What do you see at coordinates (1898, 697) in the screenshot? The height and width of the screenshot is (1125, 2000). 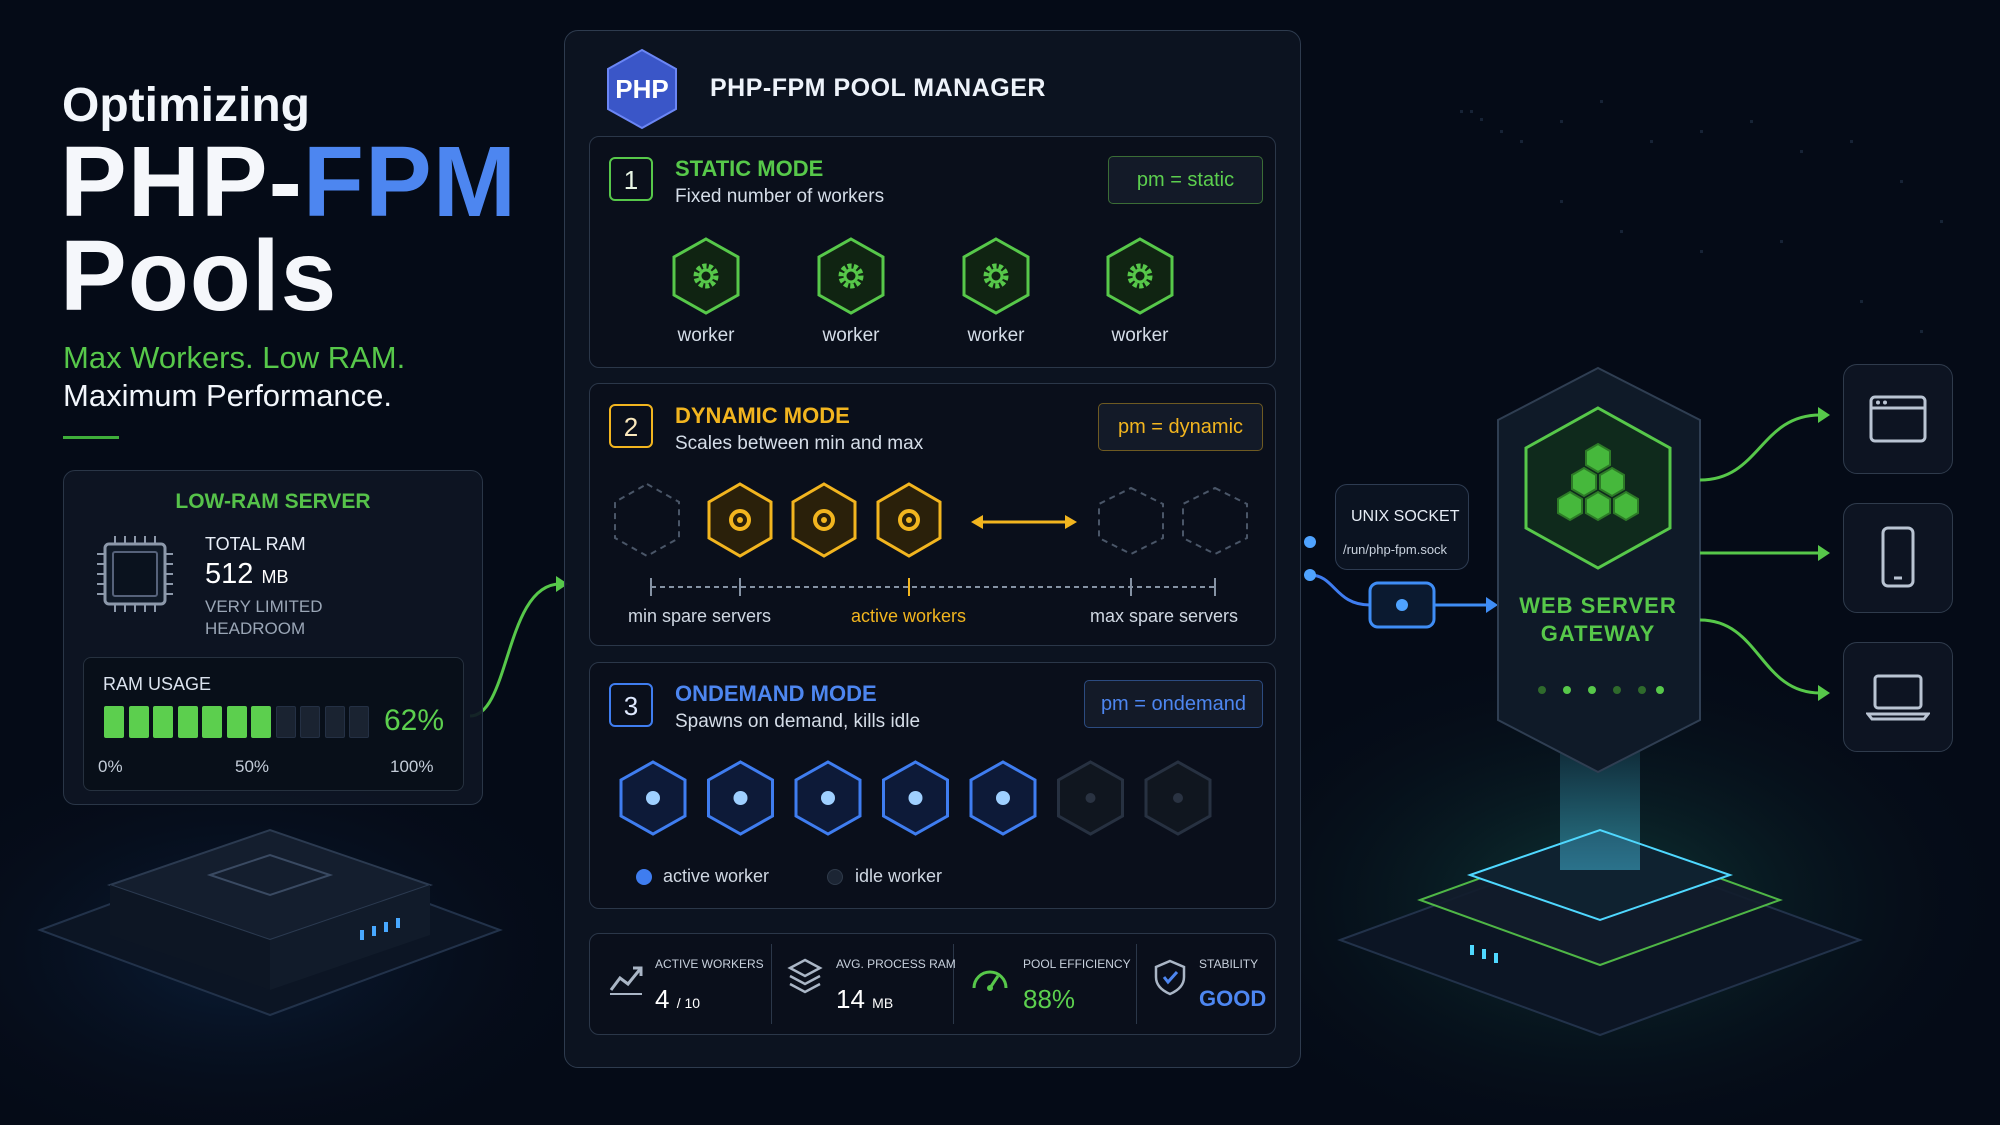 I see `laptop-icon` at bounding box center [1898, 697].